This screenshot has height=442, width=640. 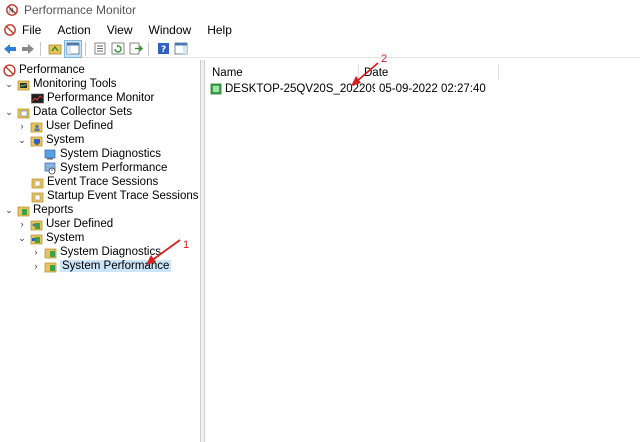 I want to click on tree-node-reports-system-diagnostics: › System Diagnostics, so click(x=96, y=252).